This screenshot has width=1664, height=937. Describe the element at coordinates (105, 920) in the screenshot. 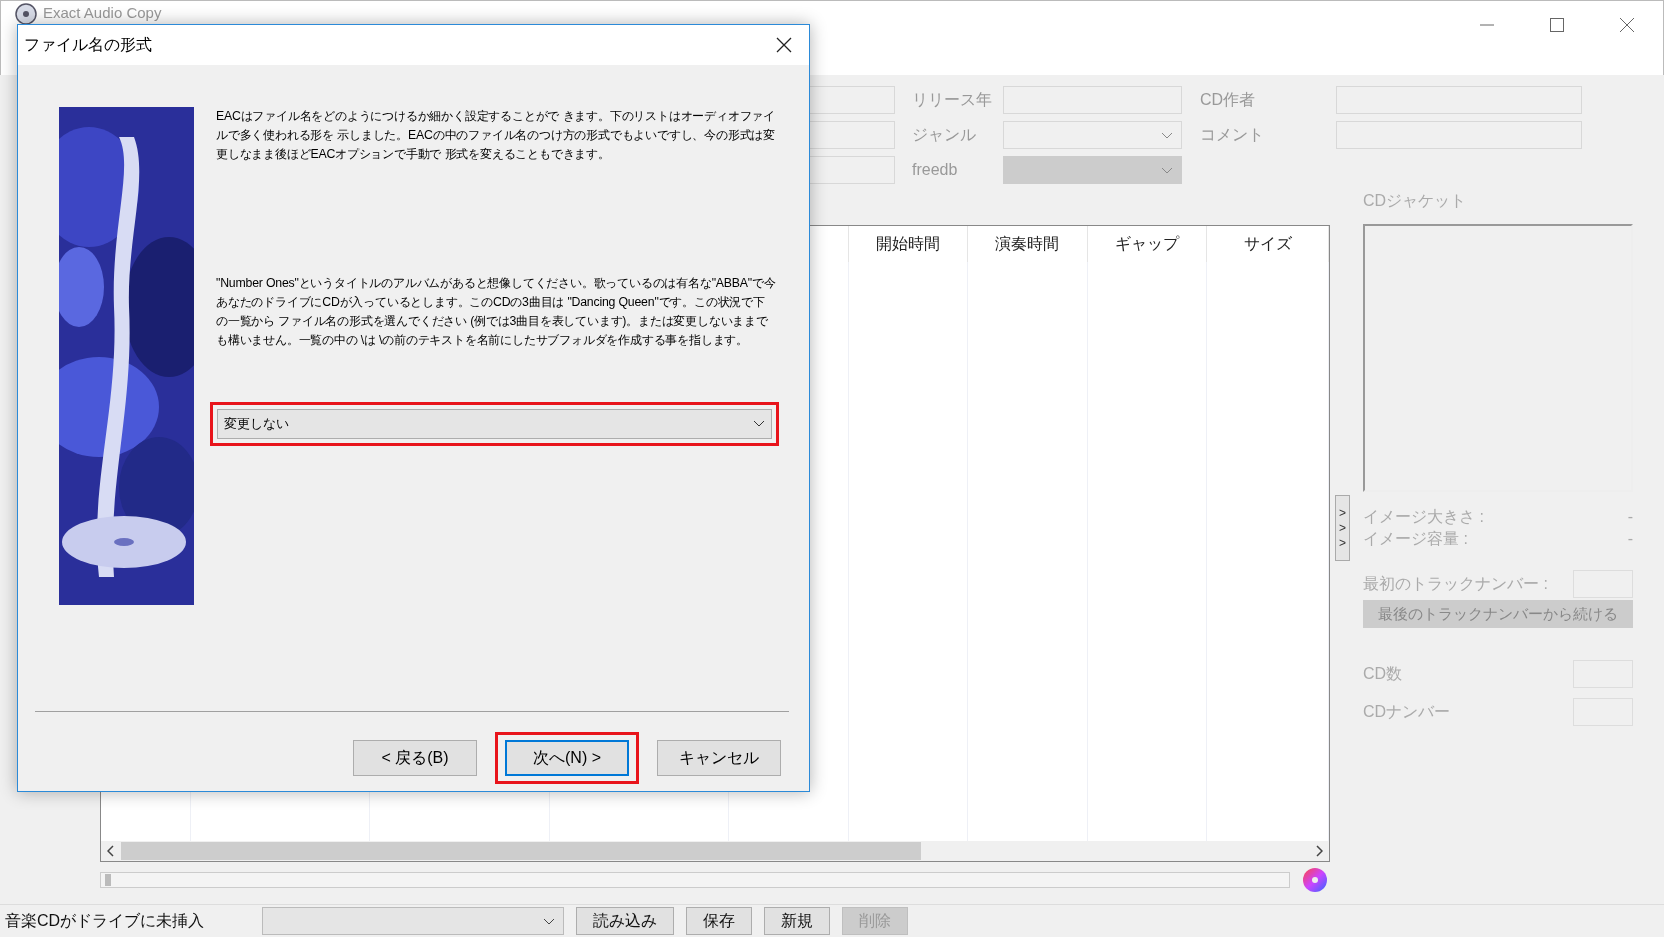

I see `status-message: 音楽CDがドライブに未挿入` at that location.